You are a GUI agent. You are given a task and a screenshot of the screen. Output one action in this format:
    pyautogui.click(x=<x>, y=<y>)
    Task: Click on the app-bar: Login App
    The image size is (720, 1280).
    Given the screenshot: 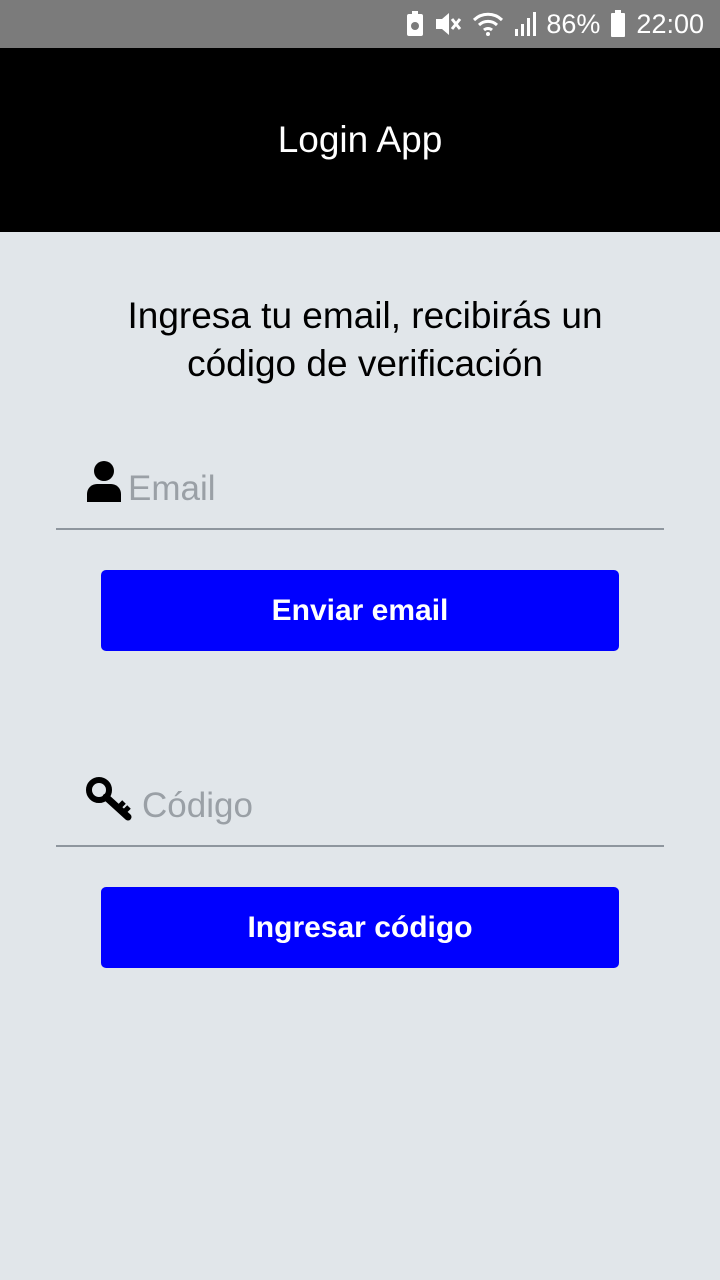 What is the action you would take?
    pyautogui.click(x=360, y=140)
    